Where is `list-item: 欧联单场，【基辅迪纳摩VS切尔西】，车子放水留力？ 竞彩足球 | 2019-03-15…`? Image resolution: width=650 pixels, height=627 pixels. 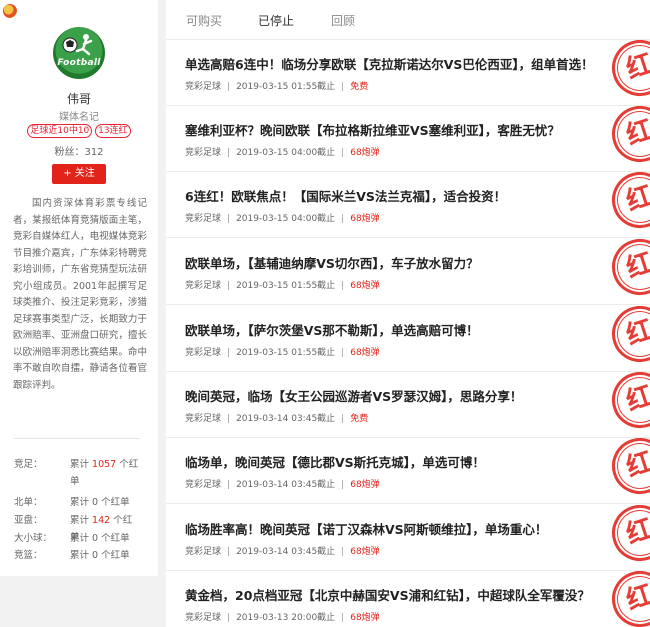
list-item: 欧联单场，【基辅迪纳摩VS切尔西】，车子放水留力？ 竞彩足球 | 2019-03-15… is located at coordinates (408, 272).